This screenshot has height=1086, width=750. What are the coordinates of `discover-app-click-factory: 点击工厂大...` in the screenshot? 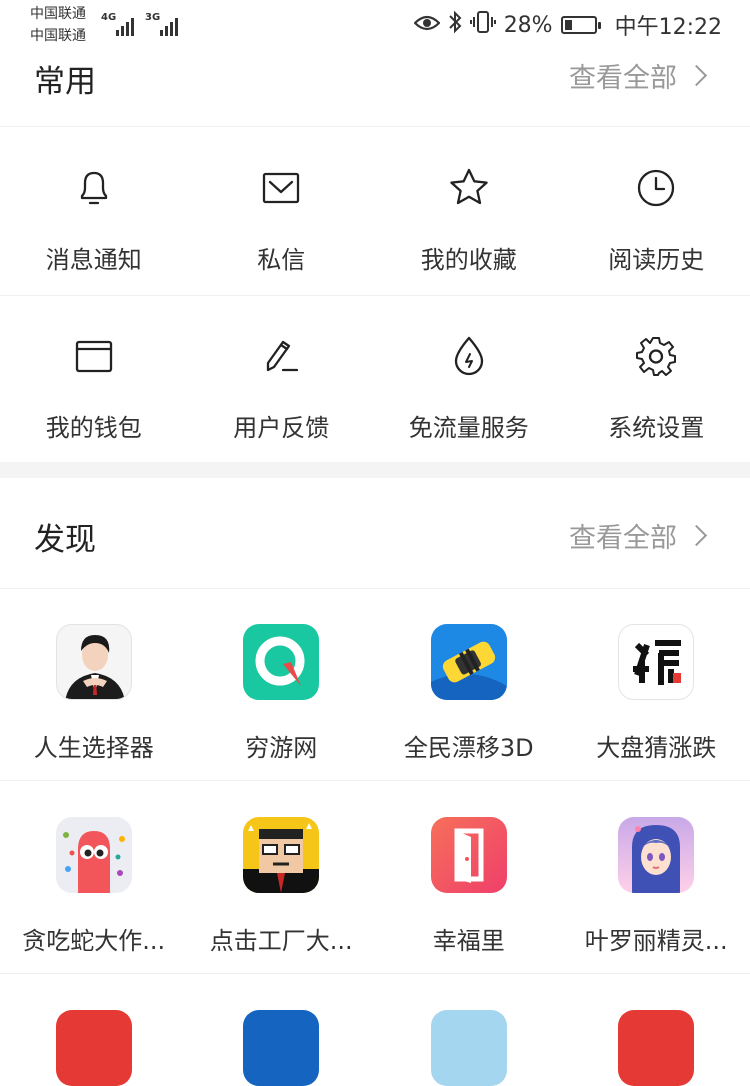 It's located at (282, 886).